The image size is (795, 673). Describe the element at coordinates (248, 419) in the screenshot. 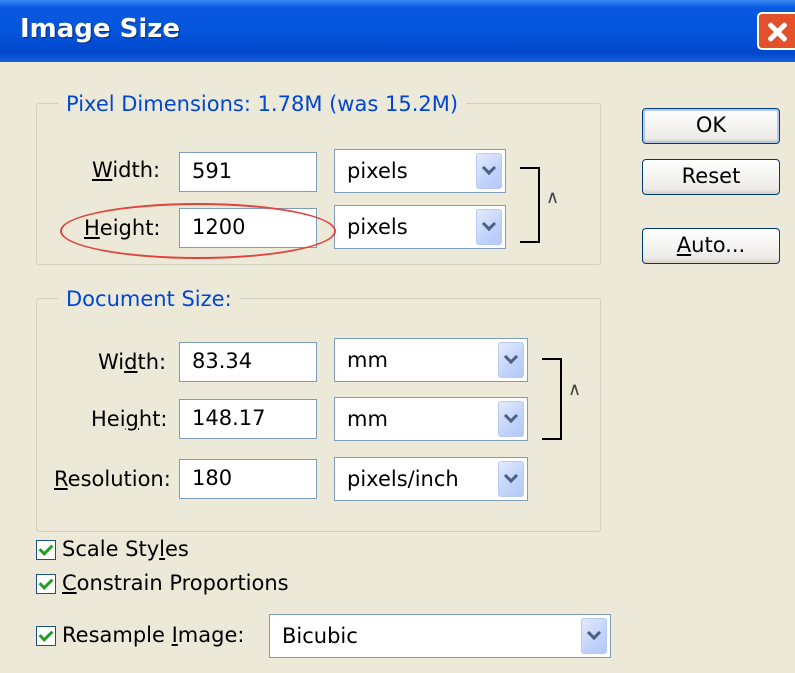

I see `doc-height-input: 148.17` at that location.